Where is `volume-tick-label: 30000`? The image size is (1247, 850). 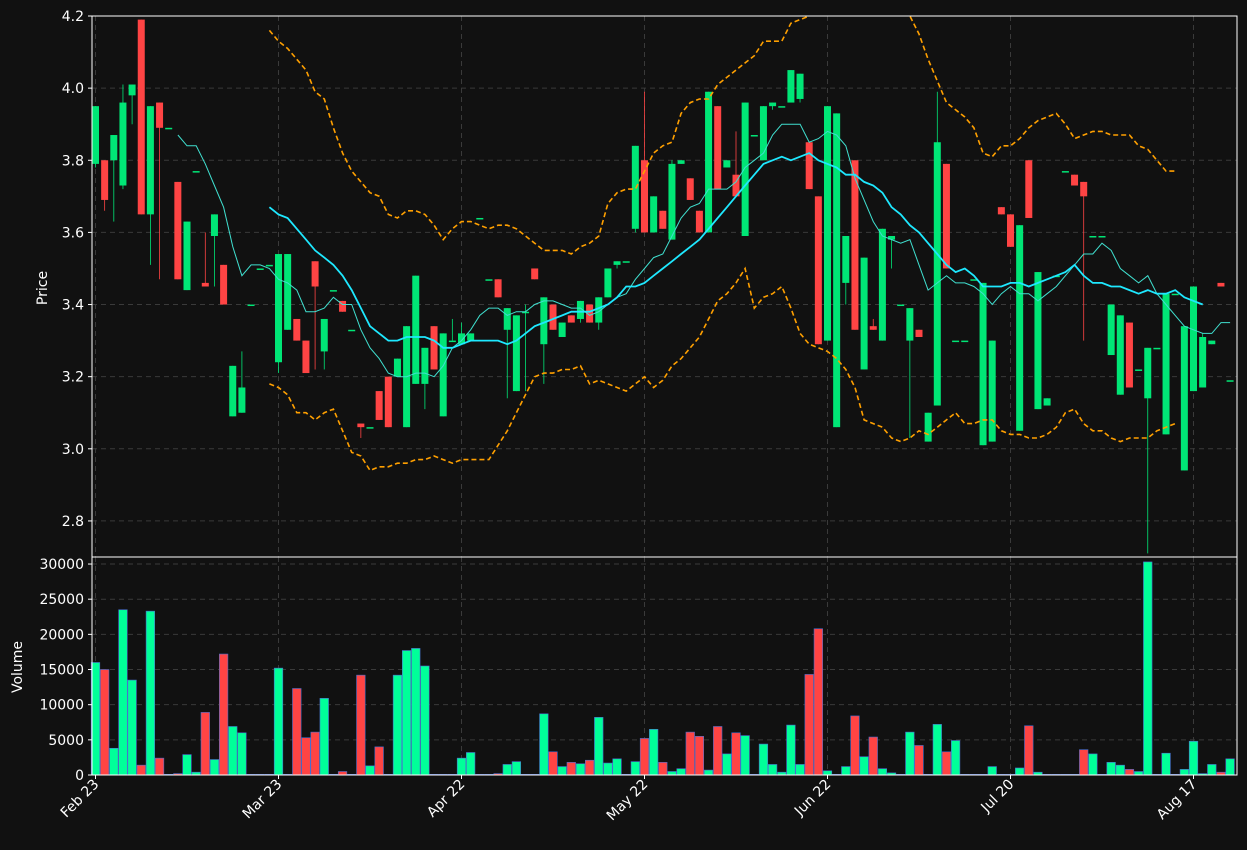 volume-tick-label: 30000 is located at coordinates (61, 565).